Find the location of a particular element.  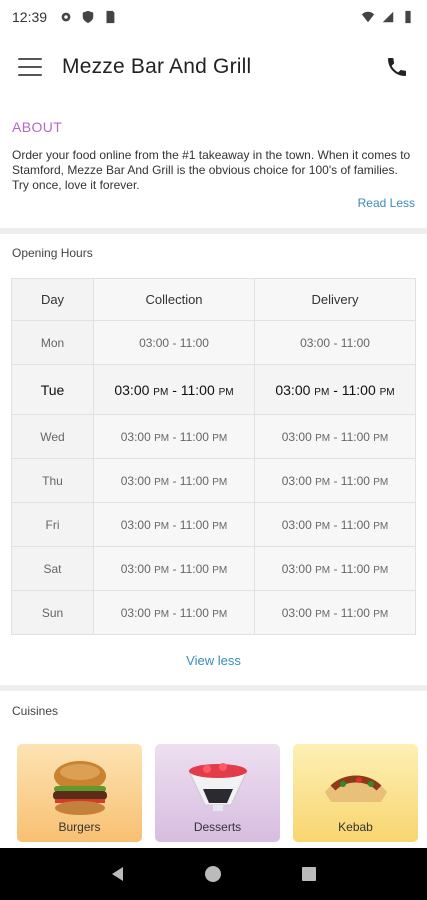

delivery-hours: 03:00 - 11:00 is located at coordinates (335, 342).